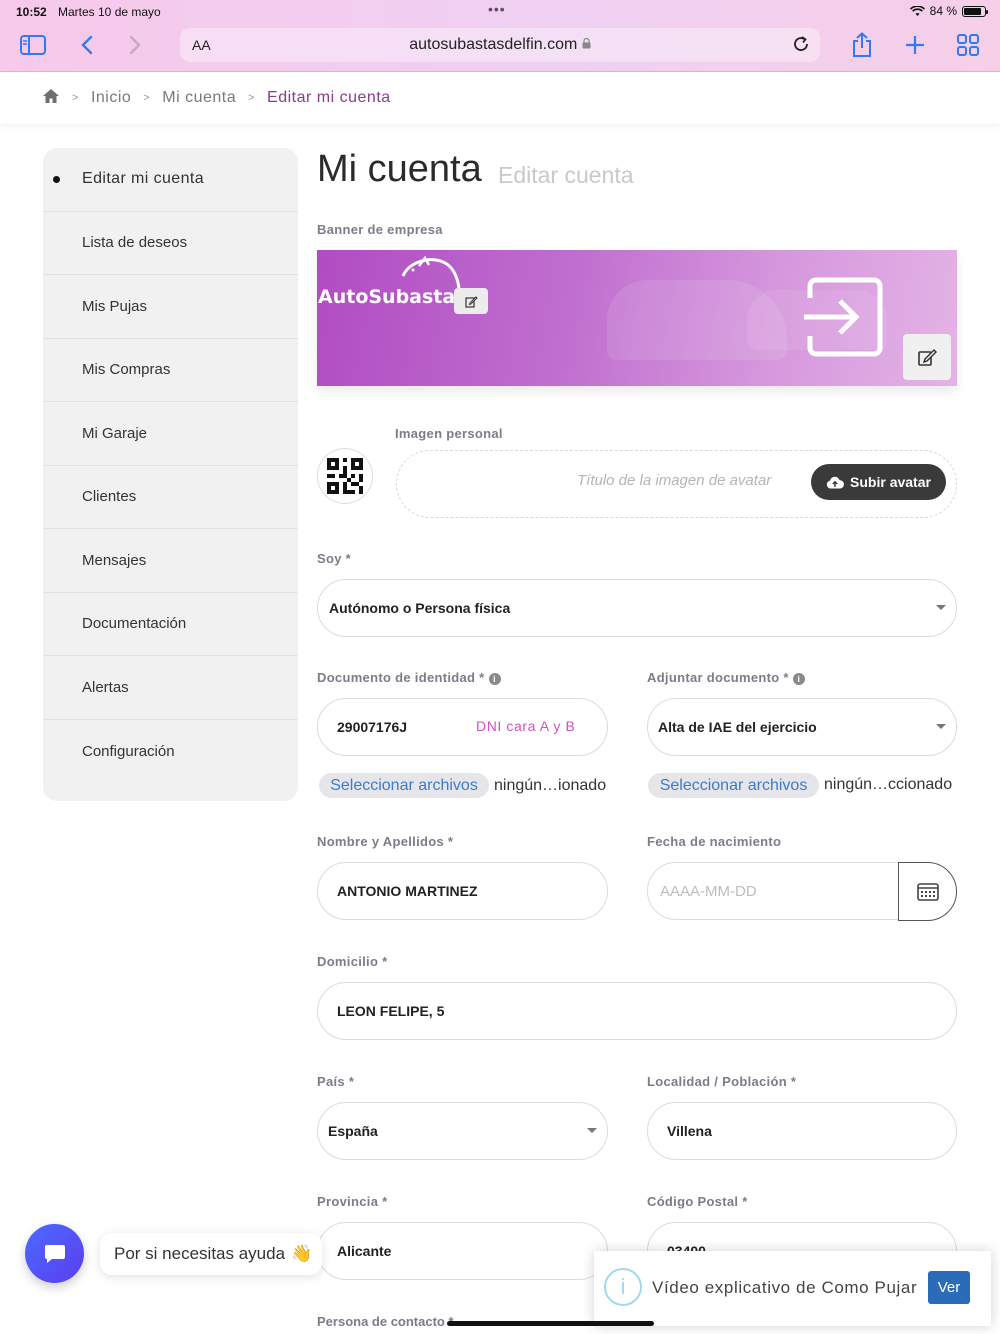 This screenshot has height=1334, width=1000. Describe the element at coordinates (352, 961) in the screenshot. I see `domicilio-label: Domicilio *` at that location.